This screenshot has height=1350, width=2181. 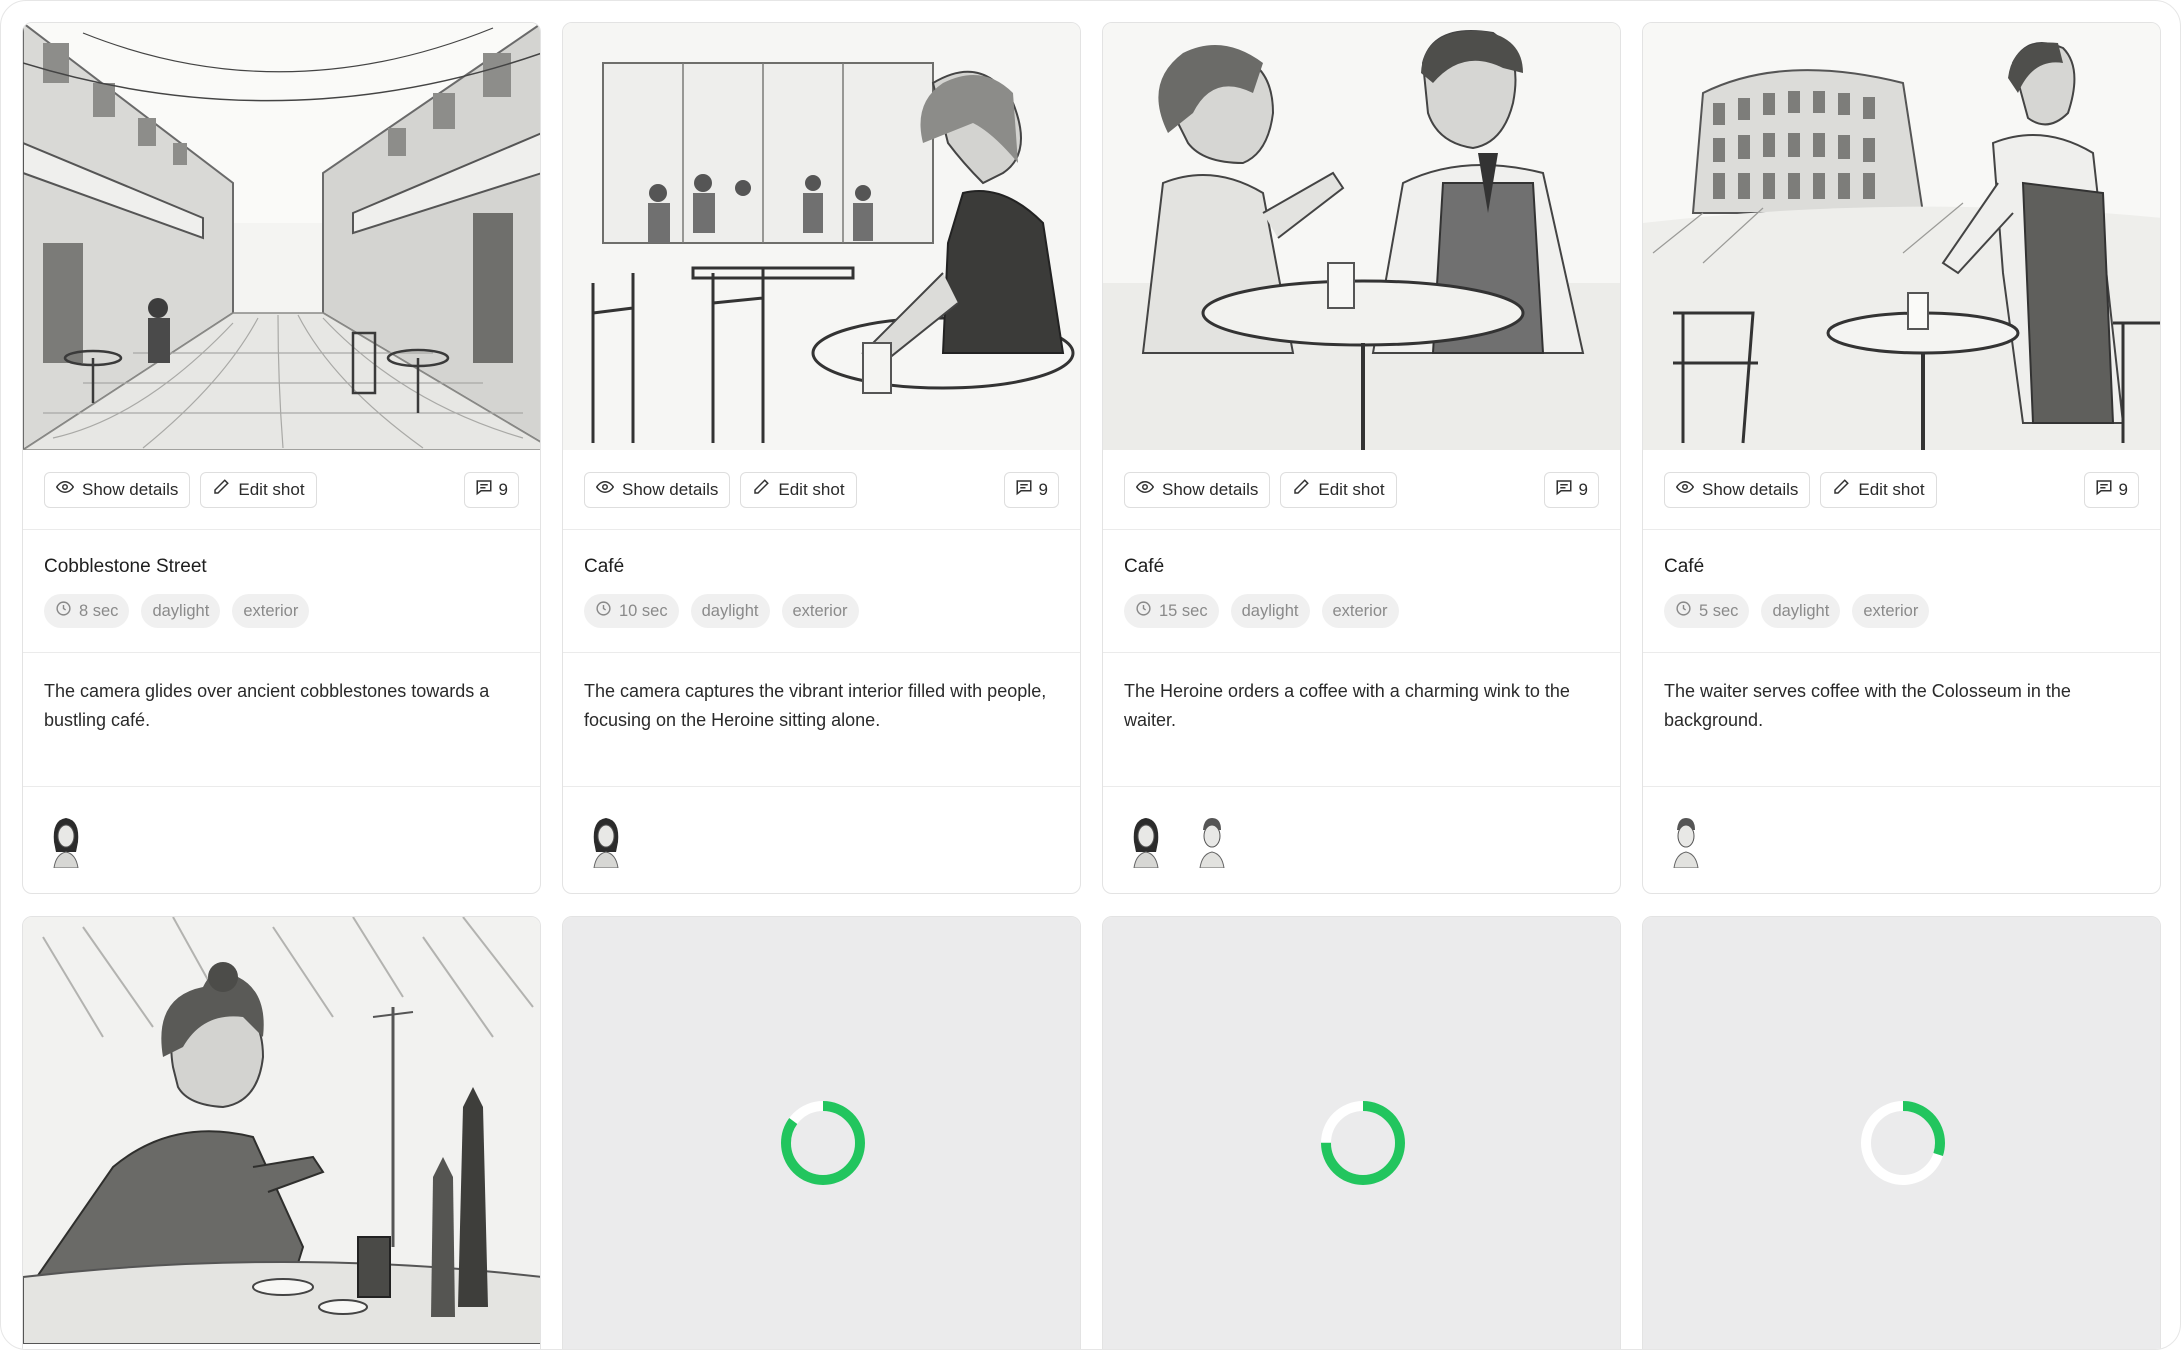 I want to click on shot-tags: 5 sec daylight exterior, so click(x=1901, y=611).